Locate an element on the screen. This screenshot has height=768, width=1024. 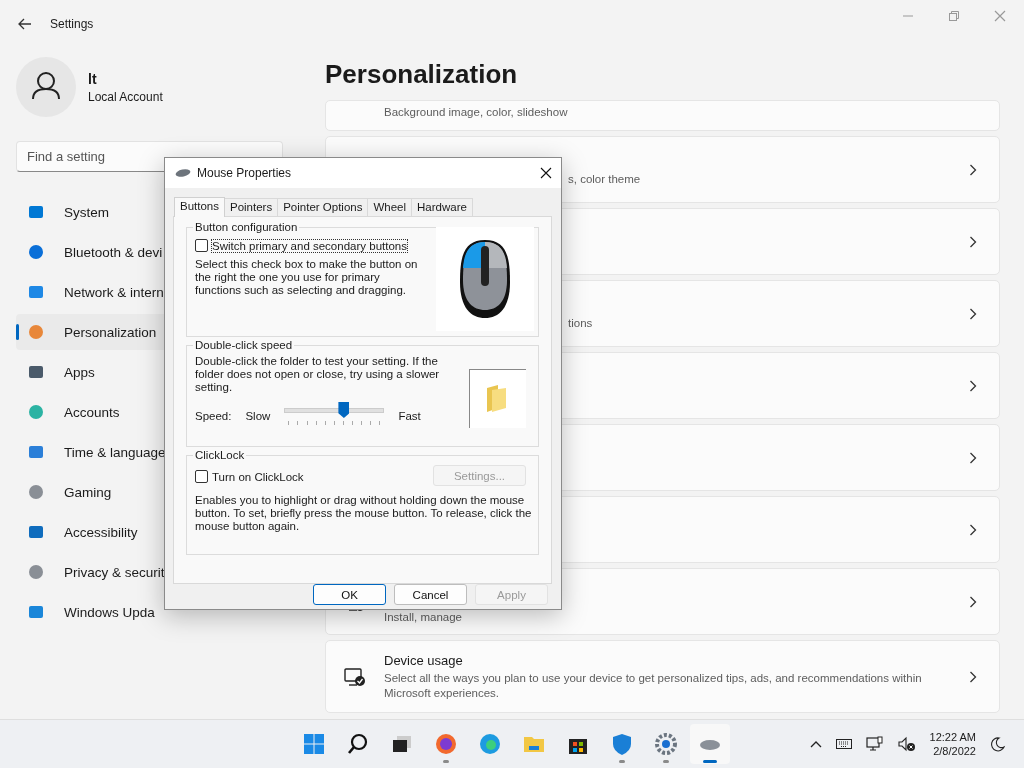
card-description: s, color theme is located at coordinates (605, 179).